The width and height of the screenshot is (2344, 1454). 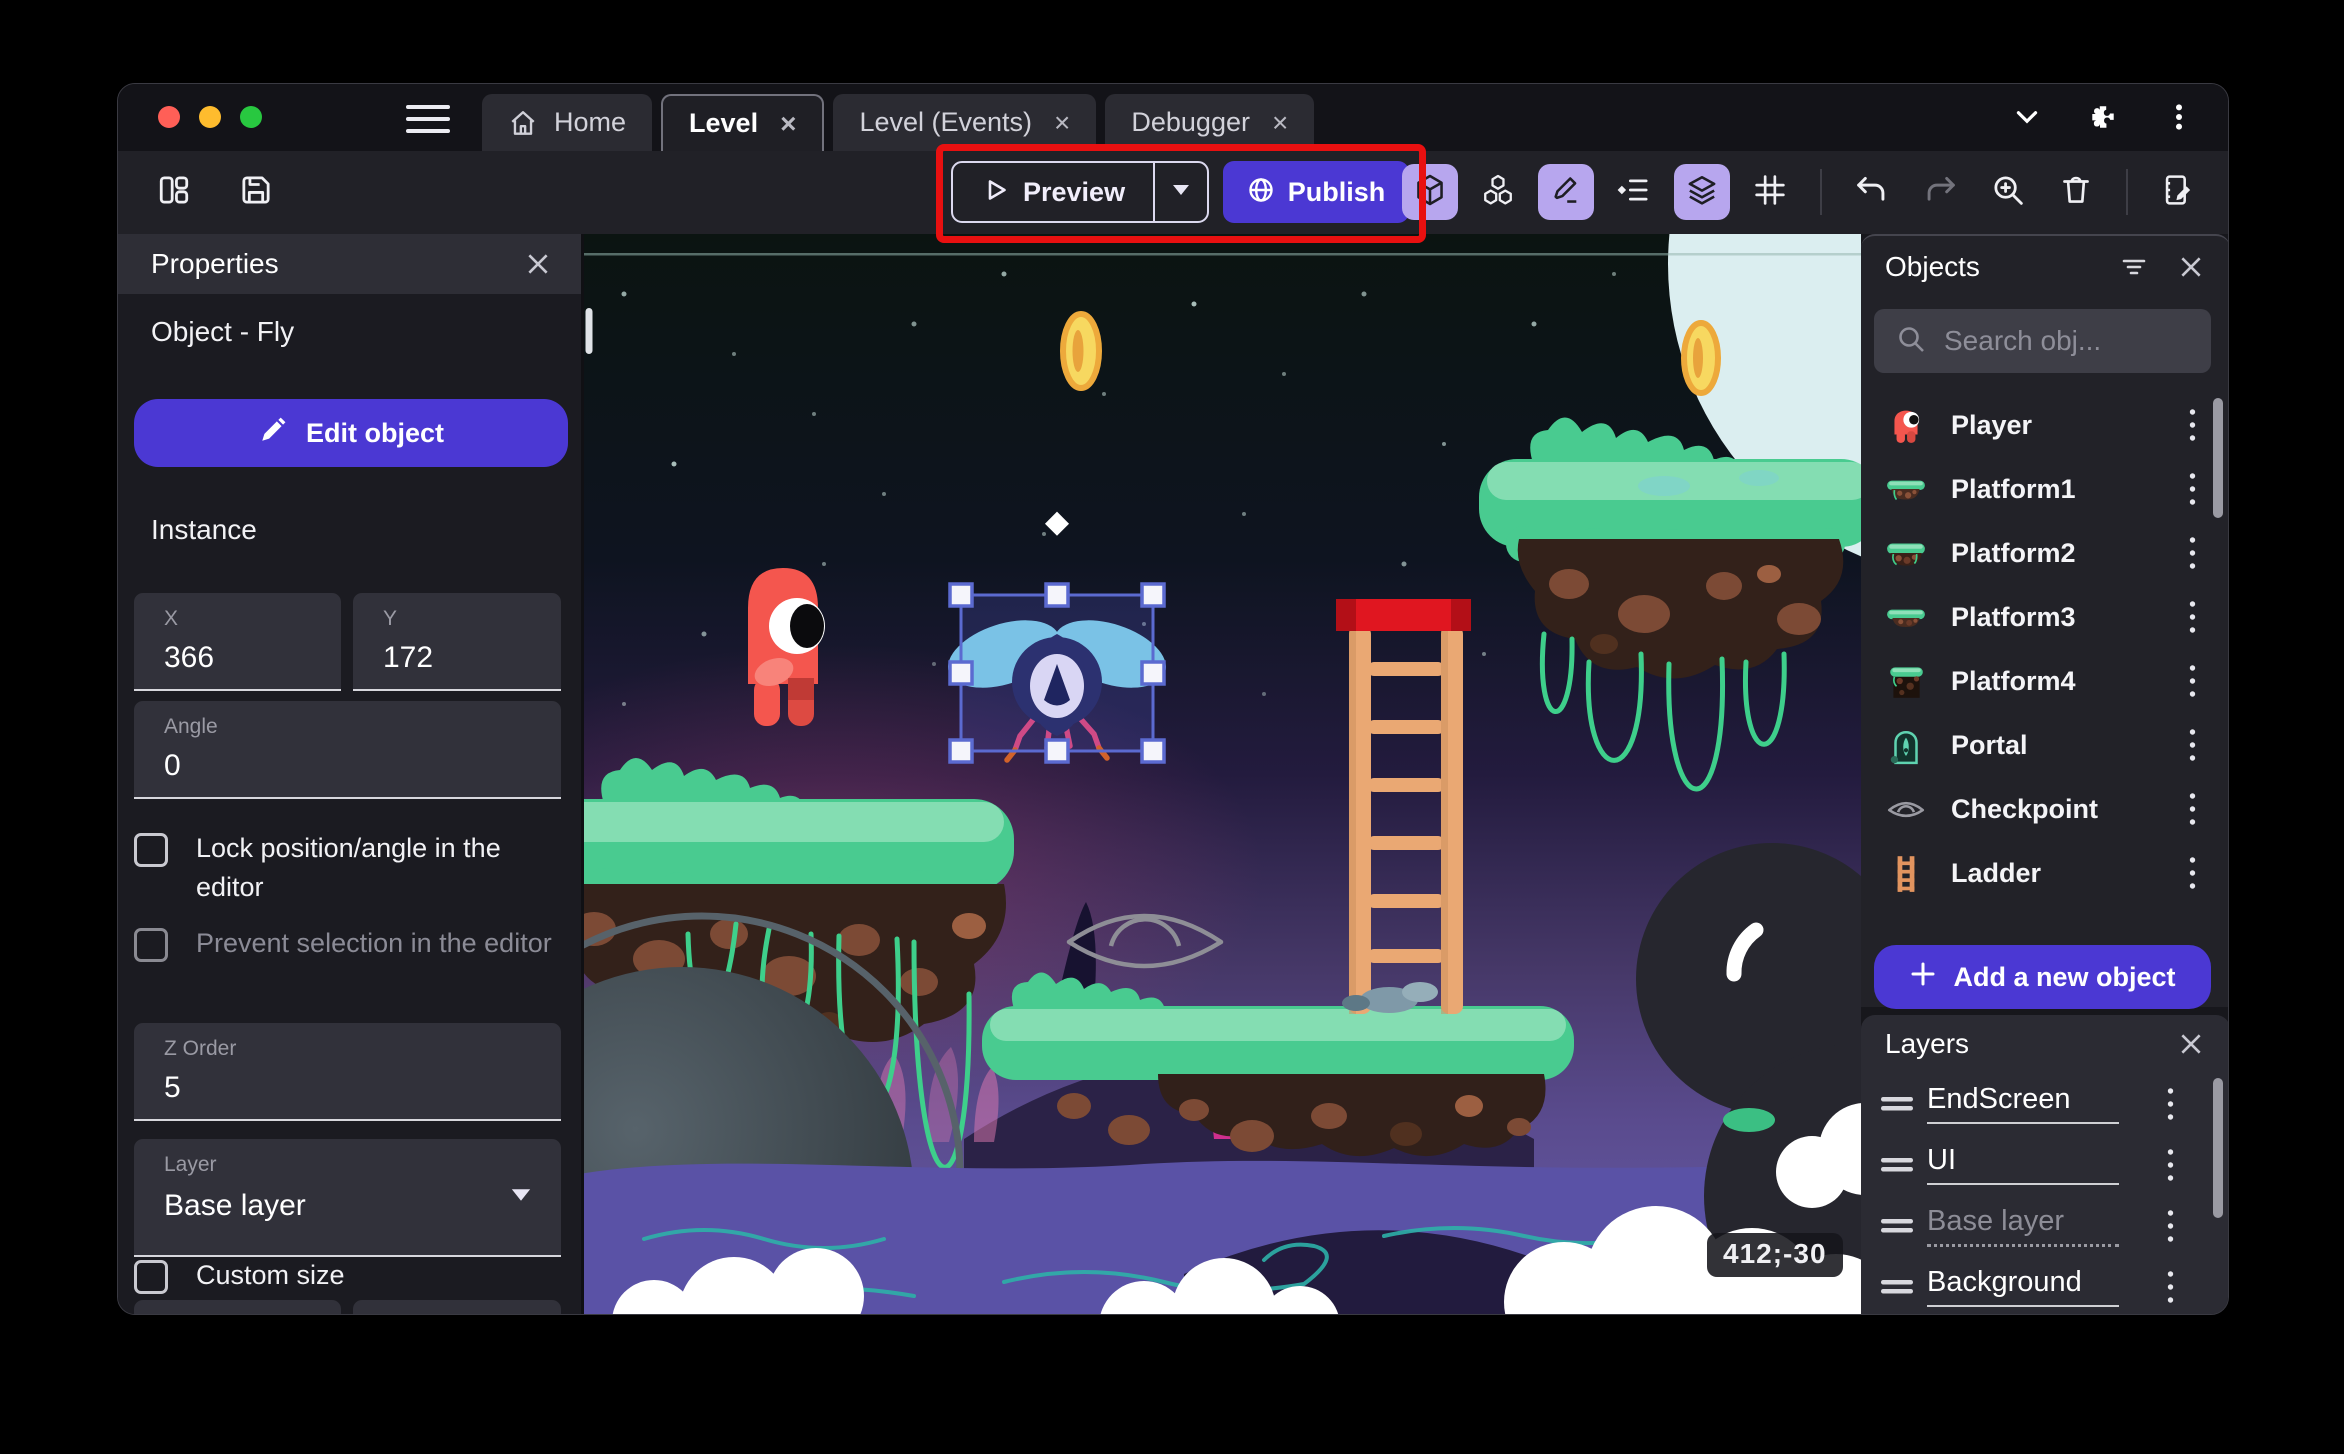 What do you see at coordinates (349, 264) in the screenshot?
I see `properties-header: Properties` at bounding box center [349, 264].